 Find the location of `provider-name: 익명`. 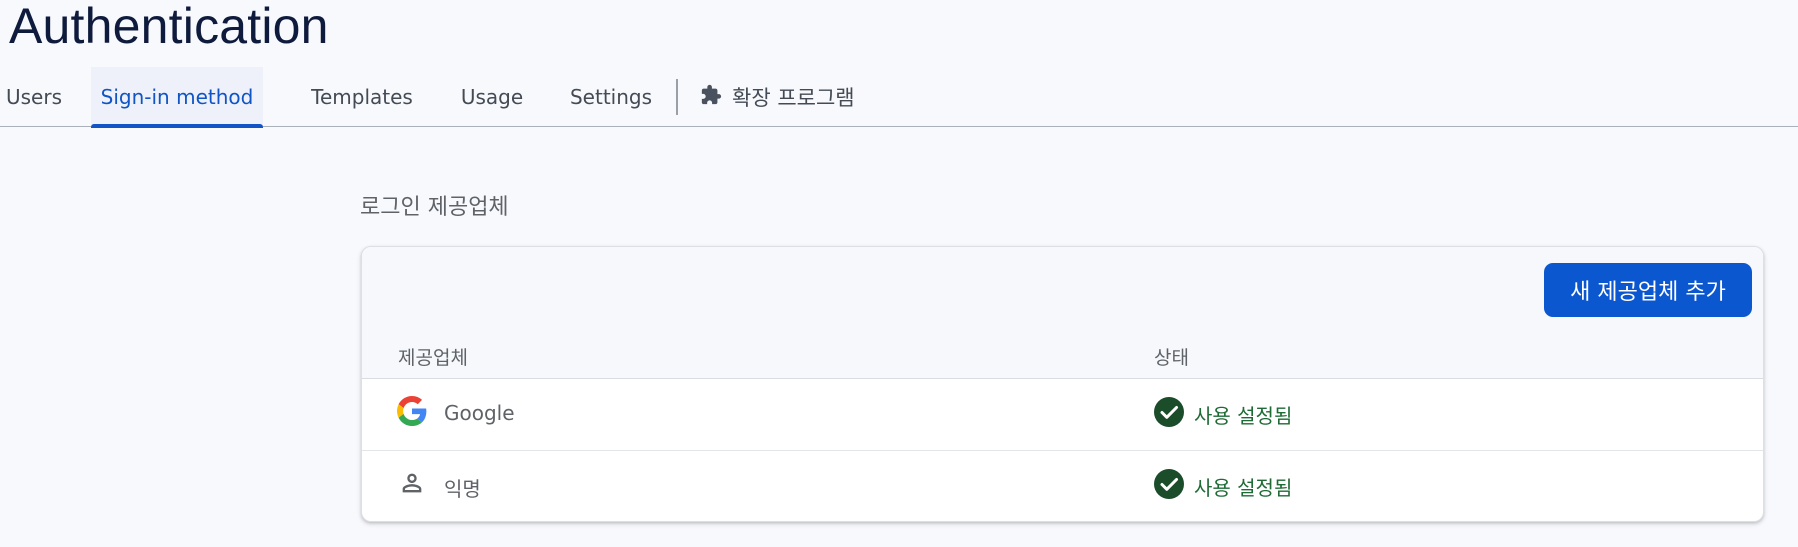

provider-name: 익명 is located at coordinates (462, 489).